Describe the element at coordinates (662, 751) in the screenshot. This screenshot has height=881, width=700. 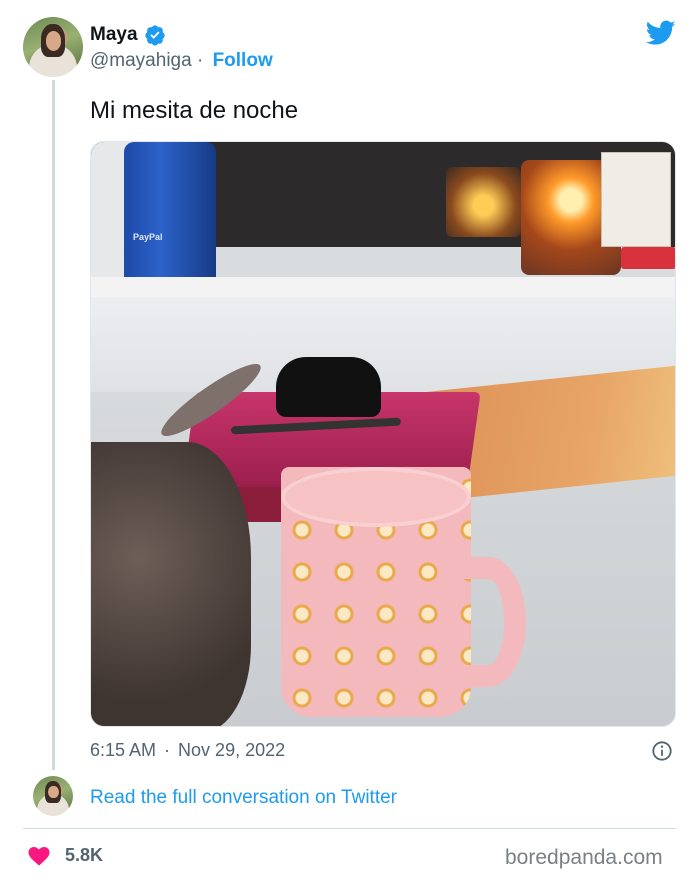
I see `info-icon` at that location.